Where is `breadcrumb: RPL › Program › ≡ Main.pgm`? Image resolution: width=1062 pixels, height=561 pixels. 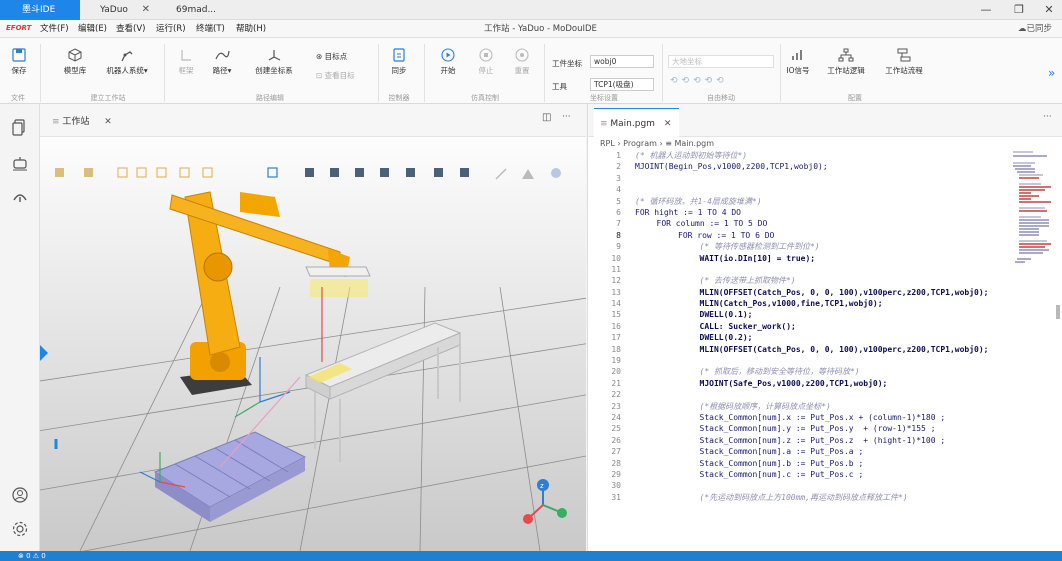 breadcrumb: RPL › Program › ≡ Main.pgm is located at coordinates (657, 143).